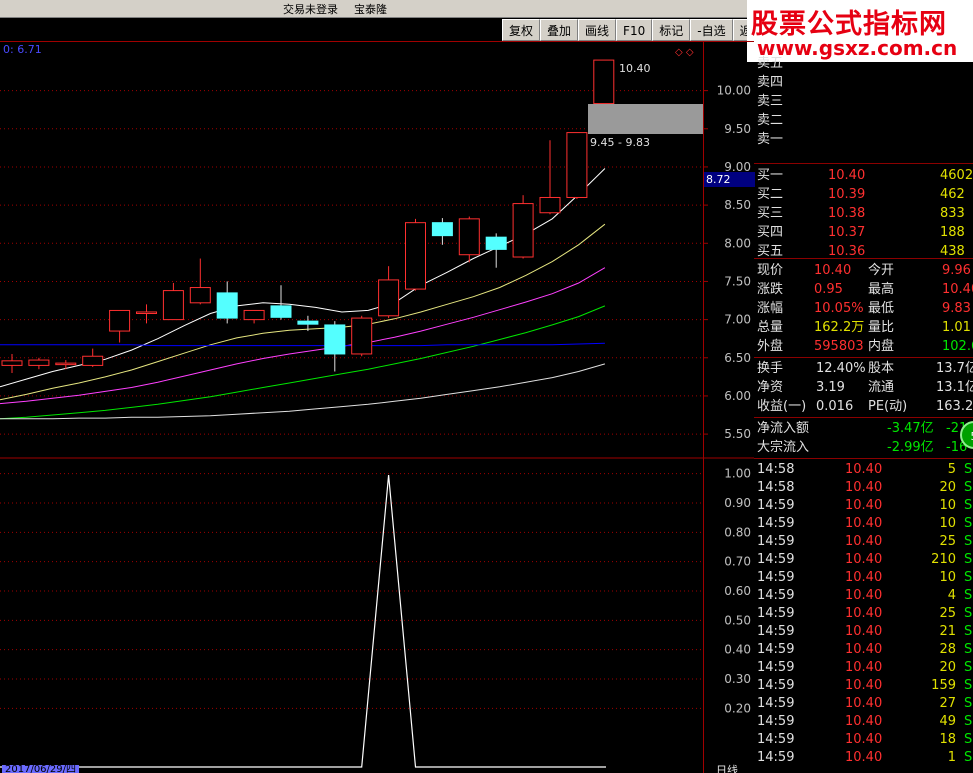 The height and width of the screenshot is (773, 973). I want to click on level-volume: 188, so click(952, 232).